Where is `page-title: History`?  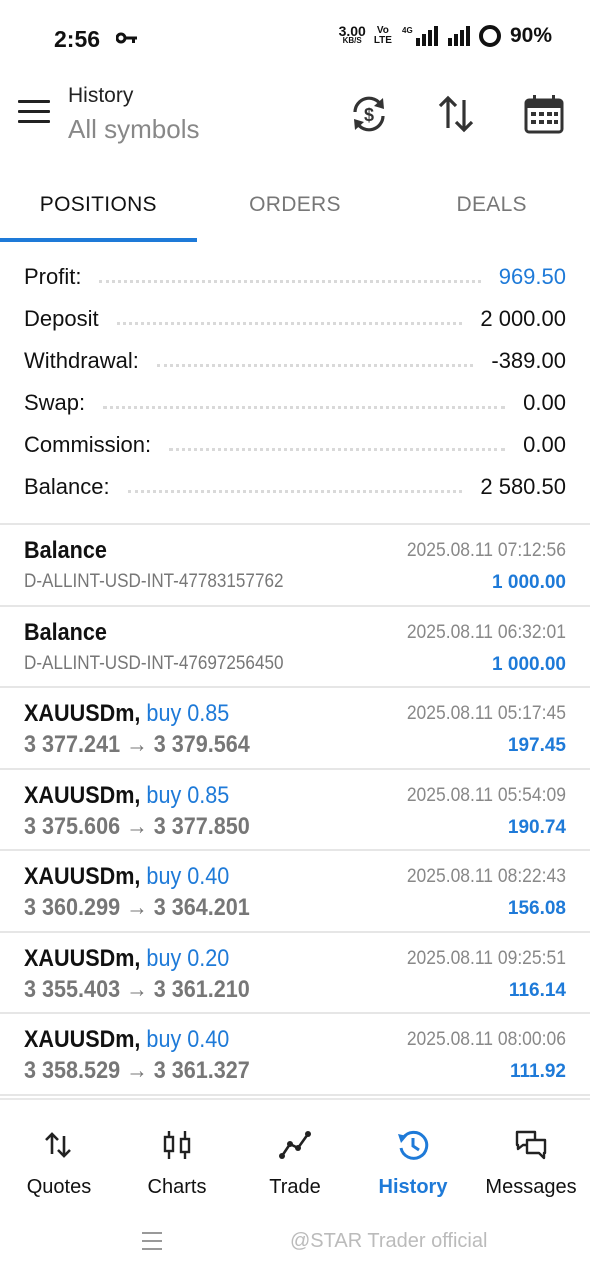
page-title: History is located at coordinates (101, 95).